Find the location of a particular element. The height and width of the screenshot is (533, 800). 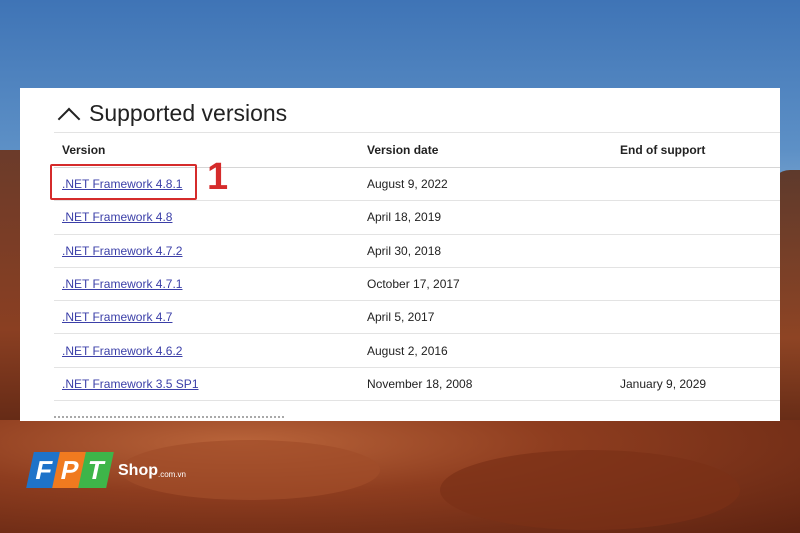

version-date-cell: November 18, 2008 is located at coordinates (485, 384).